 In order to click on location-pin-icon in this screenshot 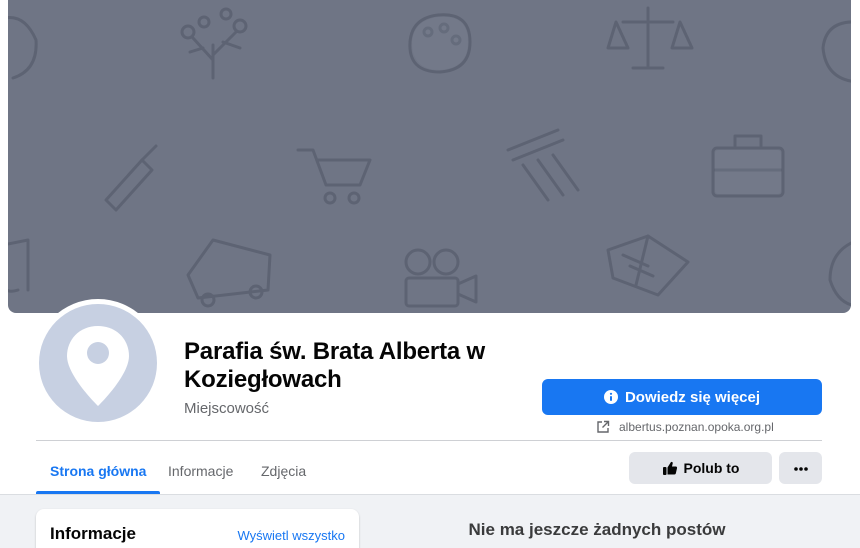, I will do `click(98, 366)`.